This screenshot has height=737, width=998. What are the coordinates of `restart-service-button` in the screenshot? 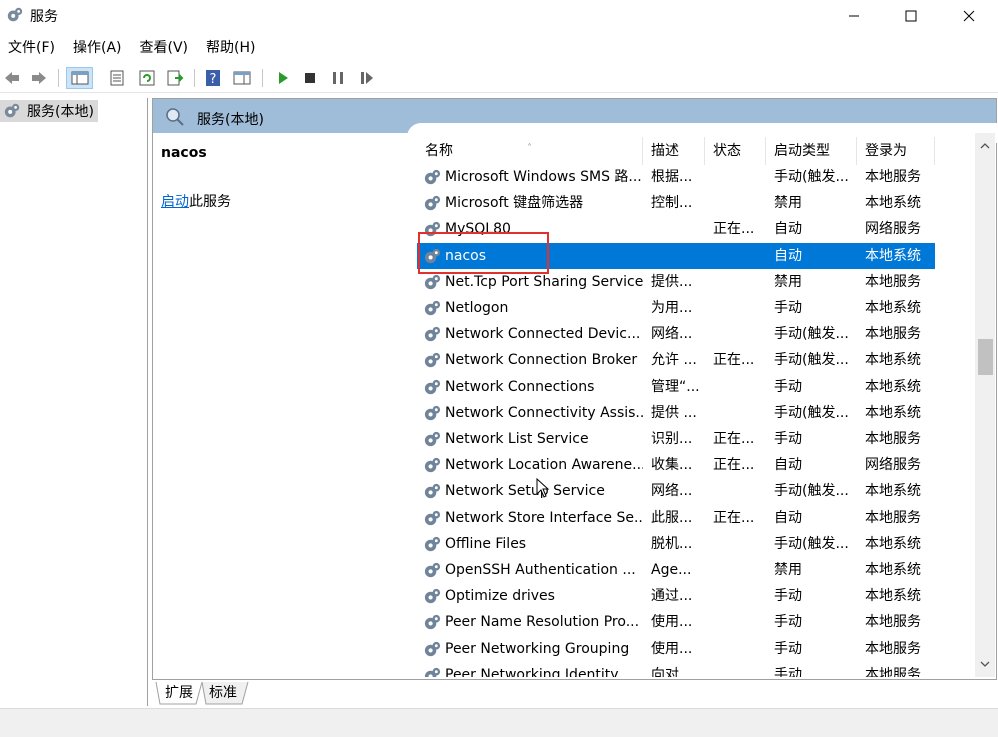 It's located at (367, 78).